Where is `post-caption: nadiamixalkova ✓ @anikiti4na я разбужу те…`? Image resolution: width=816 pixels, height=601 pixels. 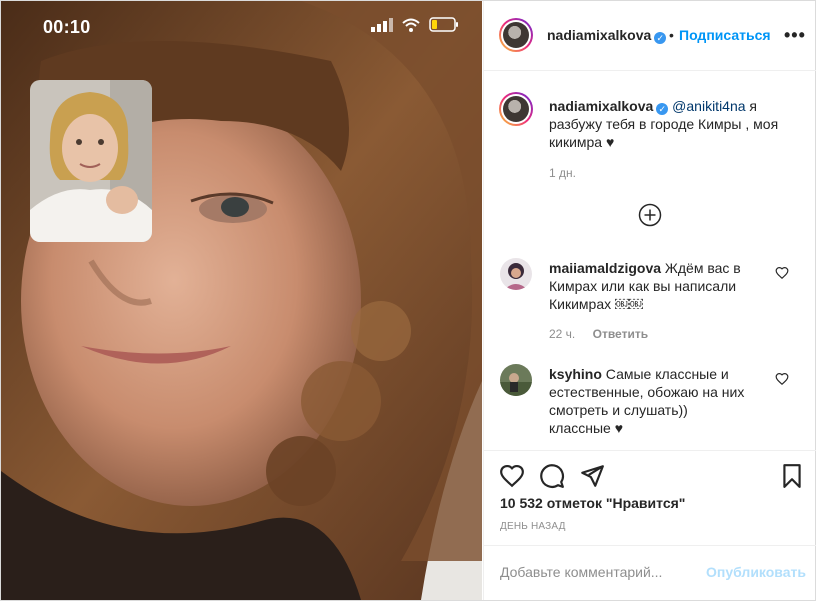
post-caption: nadiamixalkova ✓ @anikiti4na я разбужу те… is located at coordinates (669, 124).